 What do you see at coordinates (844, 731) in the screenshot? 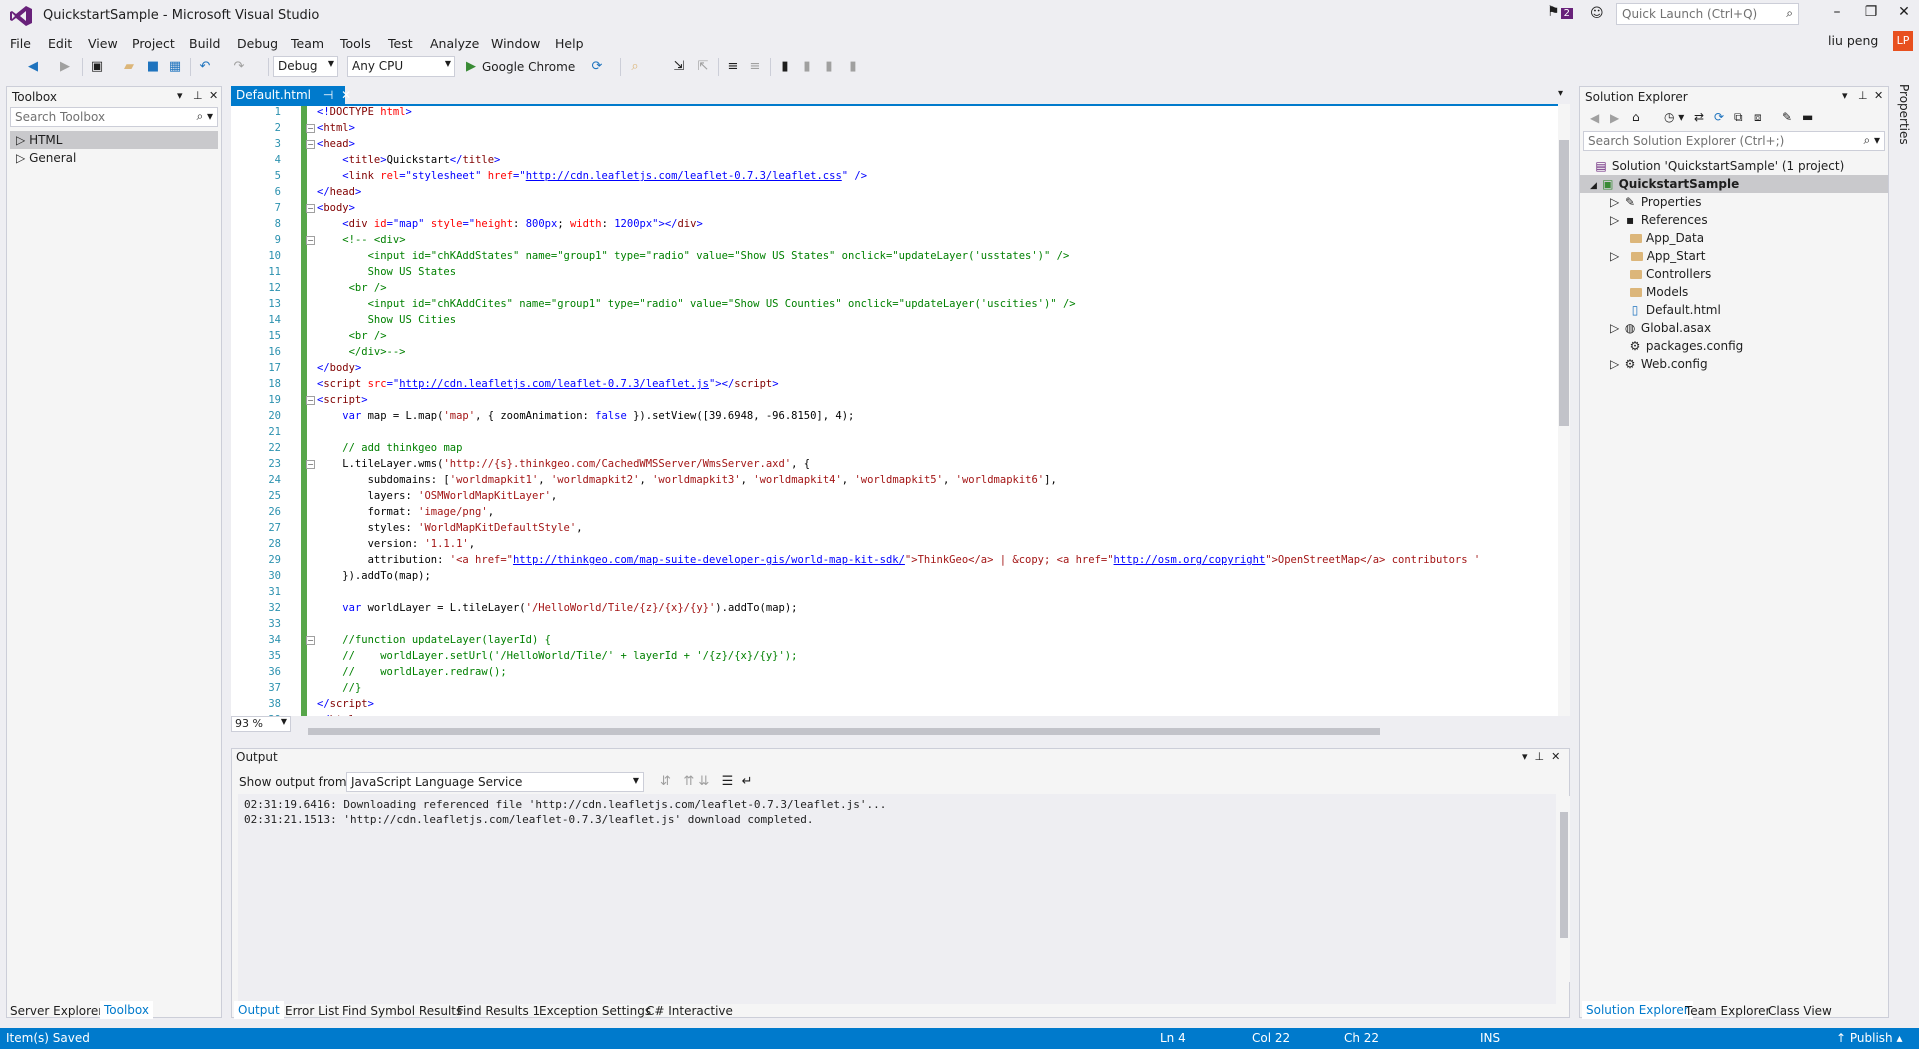
I see `editor-horizontal-scrollbar-thumb` at bounding box center [844, 731].